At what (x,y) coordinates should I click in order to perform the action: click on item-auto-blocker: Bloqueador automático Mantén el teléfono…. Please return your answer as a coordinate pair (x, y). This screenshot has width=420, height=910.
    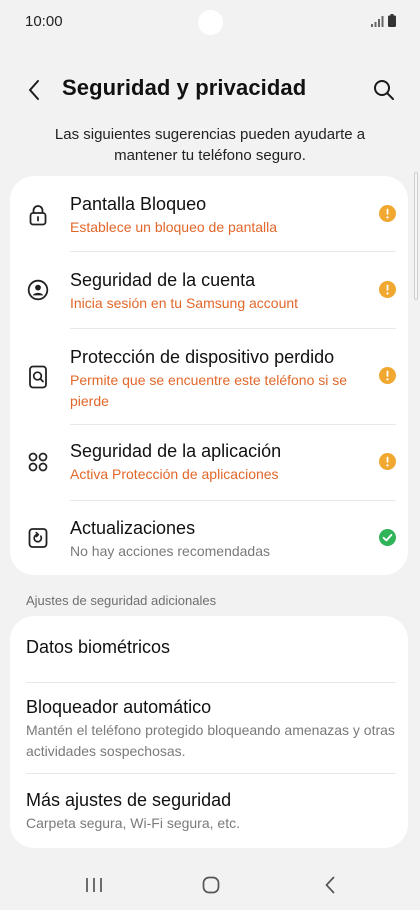
    Looking at the image, I should click on (209, 728).